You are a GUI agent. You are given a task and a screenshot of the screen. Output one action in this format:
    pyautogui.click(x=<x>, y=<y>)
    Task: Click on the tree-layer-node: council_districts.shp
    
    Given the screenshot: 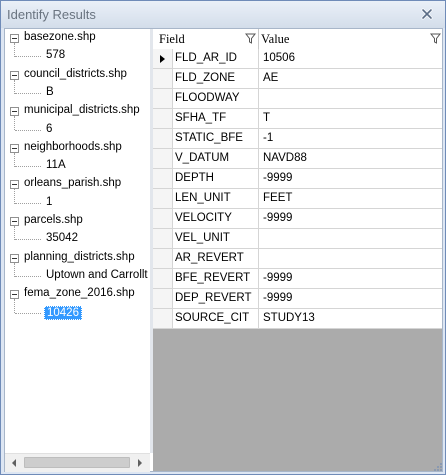 What is the action you would take?
    pyautogui.click(x=75, y=74)
    